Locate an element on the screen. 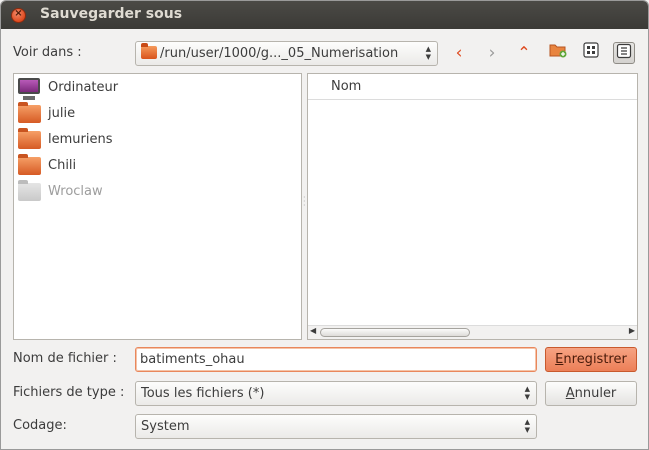 Image resolution: width=649 pixels, height=450 pixels. up-button: ⌃ is located at coordinates (524, 53).